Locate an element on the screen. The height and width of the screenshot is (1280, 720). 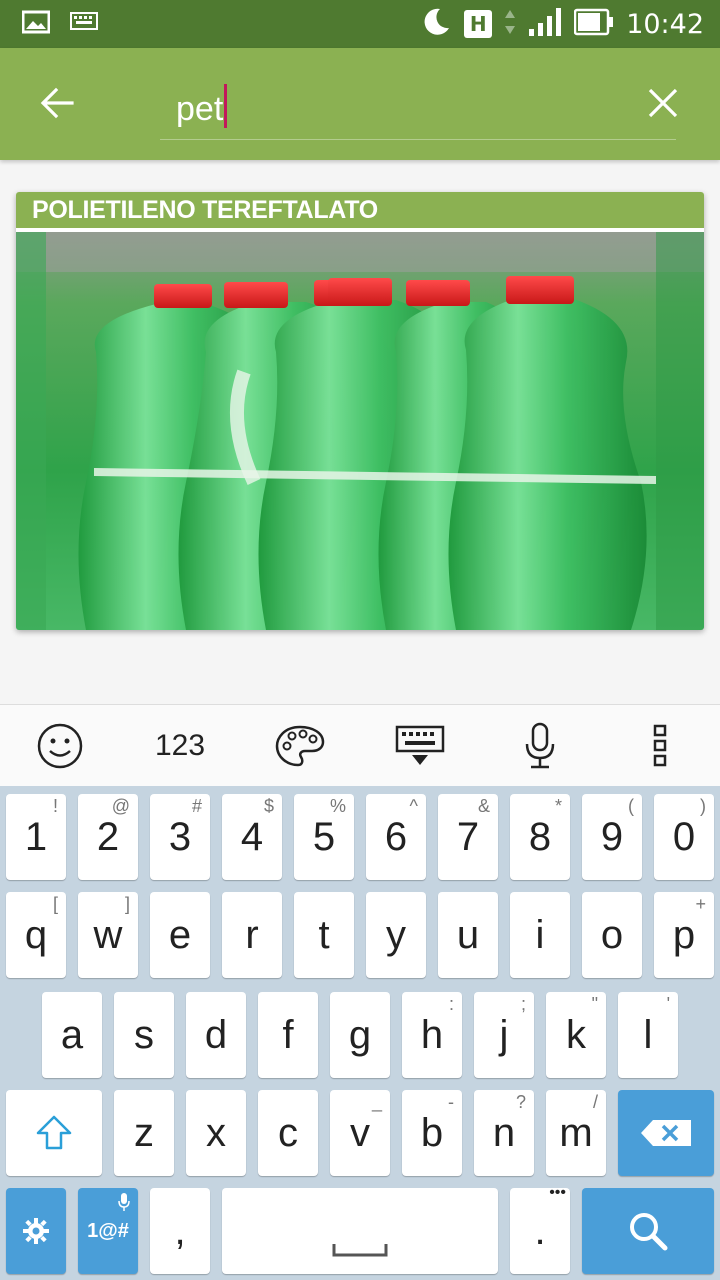
search-input: pet is located at coordinates (202, 106).